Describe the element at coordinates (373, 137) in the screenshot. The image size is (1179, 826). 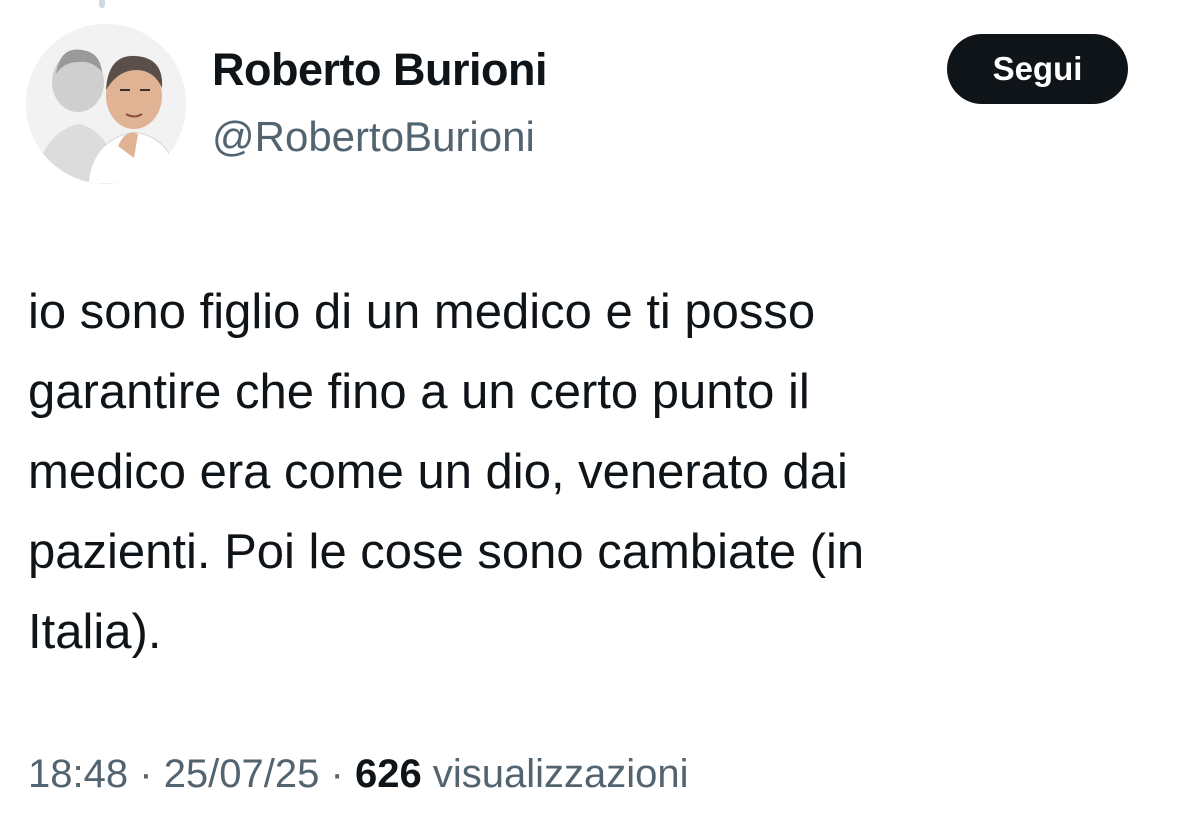
I see `author-handle: @RobertoBurioni` at that location.